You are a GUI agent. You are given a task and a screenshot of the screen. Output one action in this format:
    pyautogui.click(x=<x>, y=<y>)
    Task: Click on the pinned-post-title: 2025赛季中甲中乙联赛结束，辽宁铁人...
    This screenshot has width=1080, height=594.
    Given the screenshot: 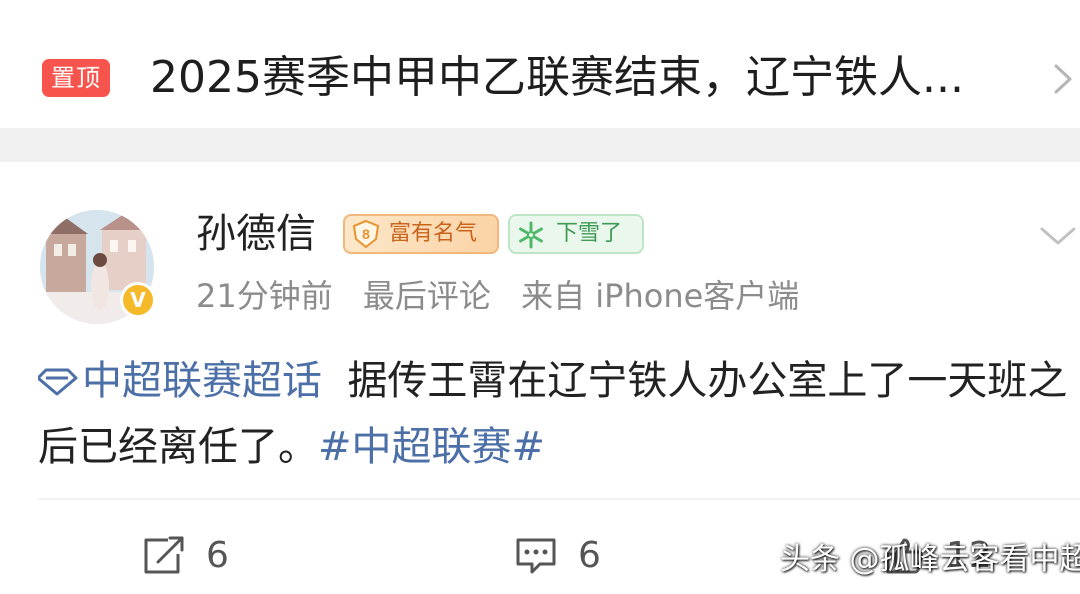 What is the action you would take?
    pyautogui.click(x=590, y=78)
    